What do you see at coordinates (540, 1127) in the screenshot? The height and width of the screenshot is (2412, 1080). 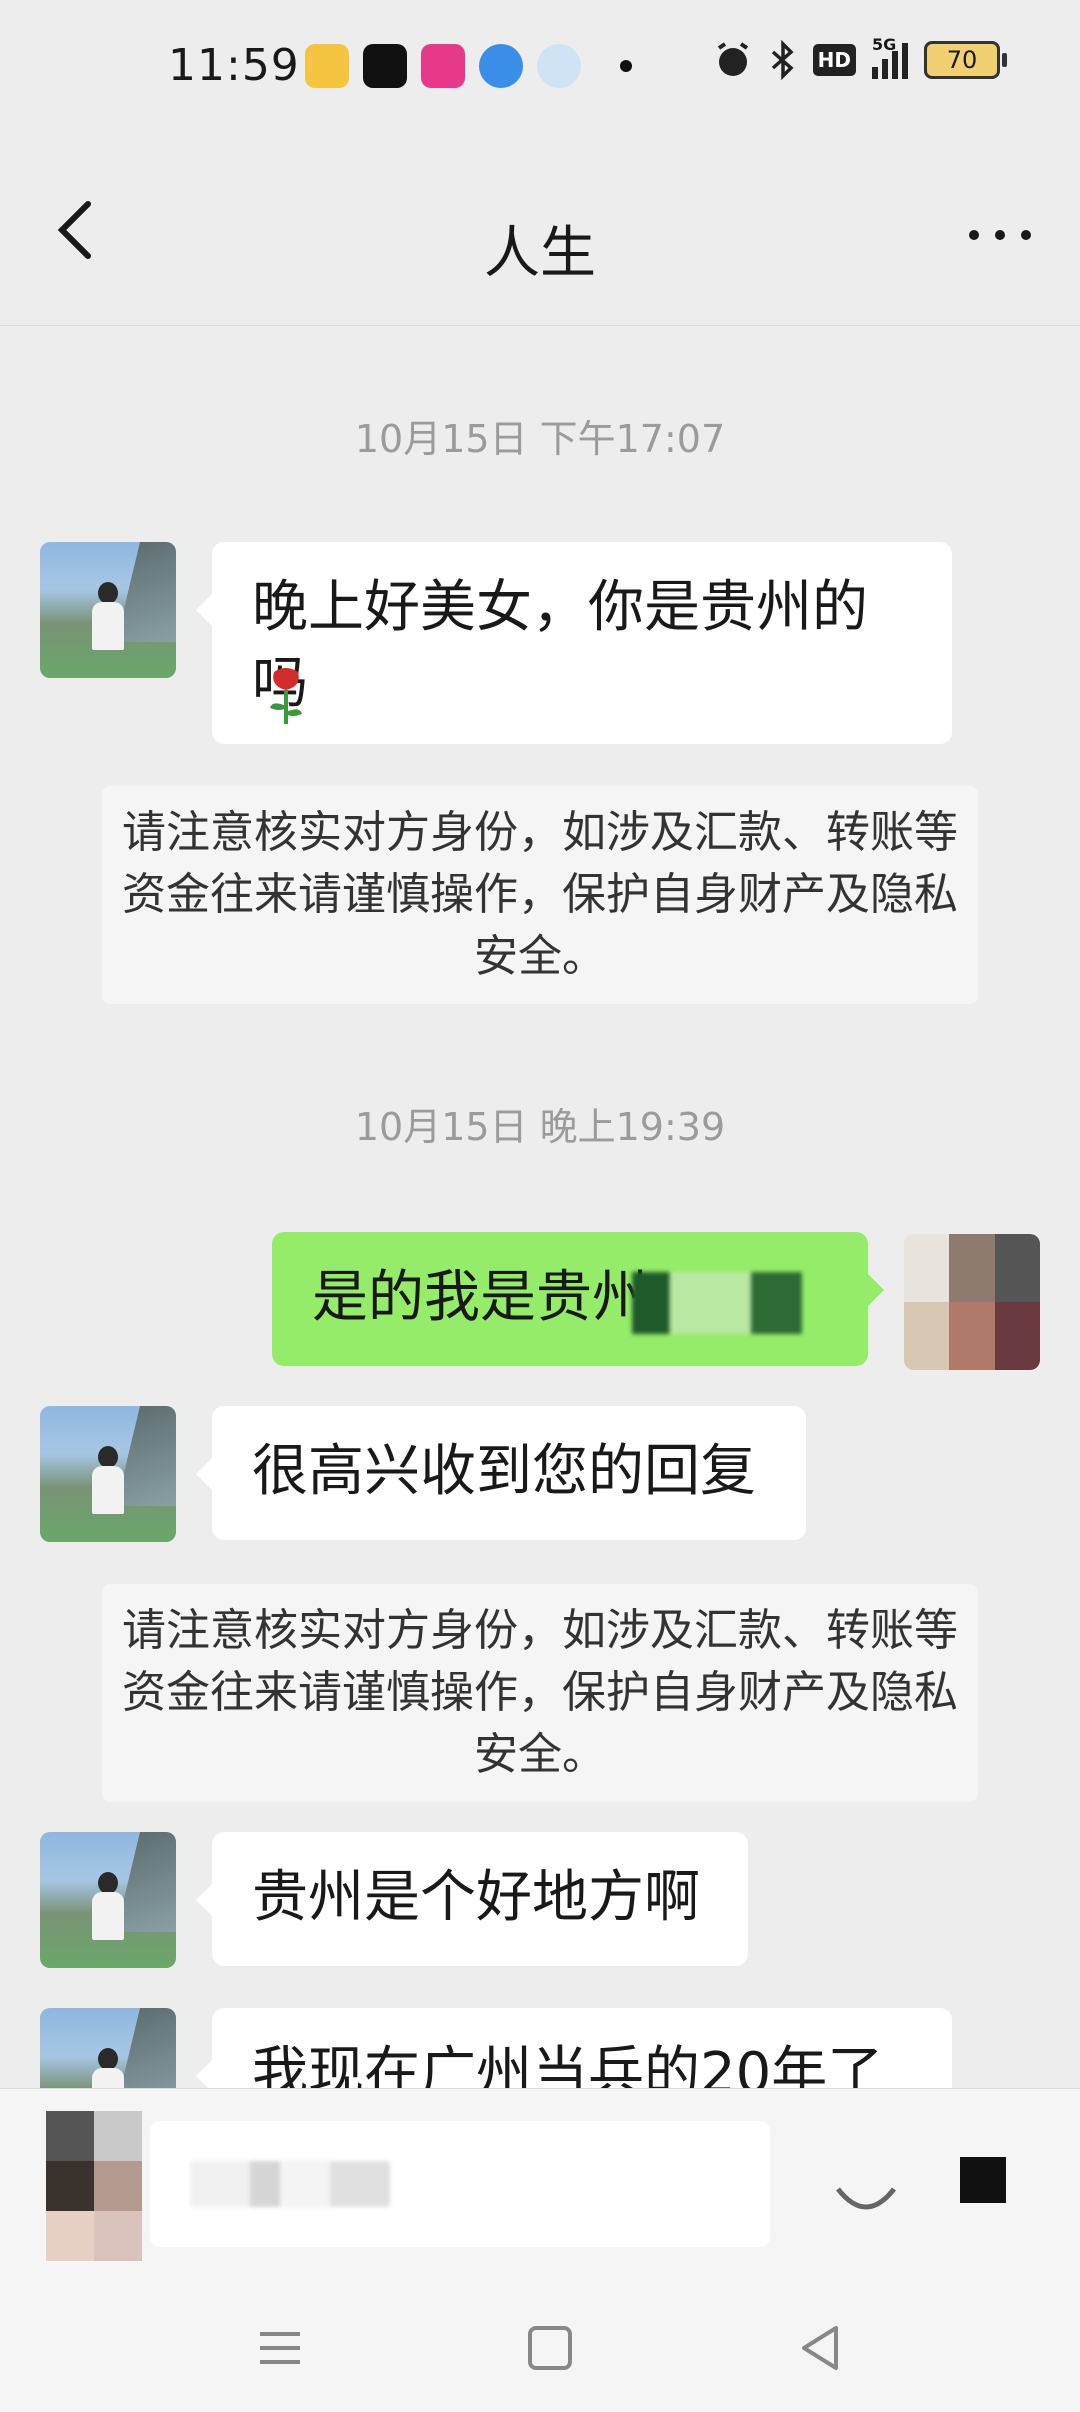 I see `timestamp: 10月15日 晚上19:39` at bounding box center [540, 1127].